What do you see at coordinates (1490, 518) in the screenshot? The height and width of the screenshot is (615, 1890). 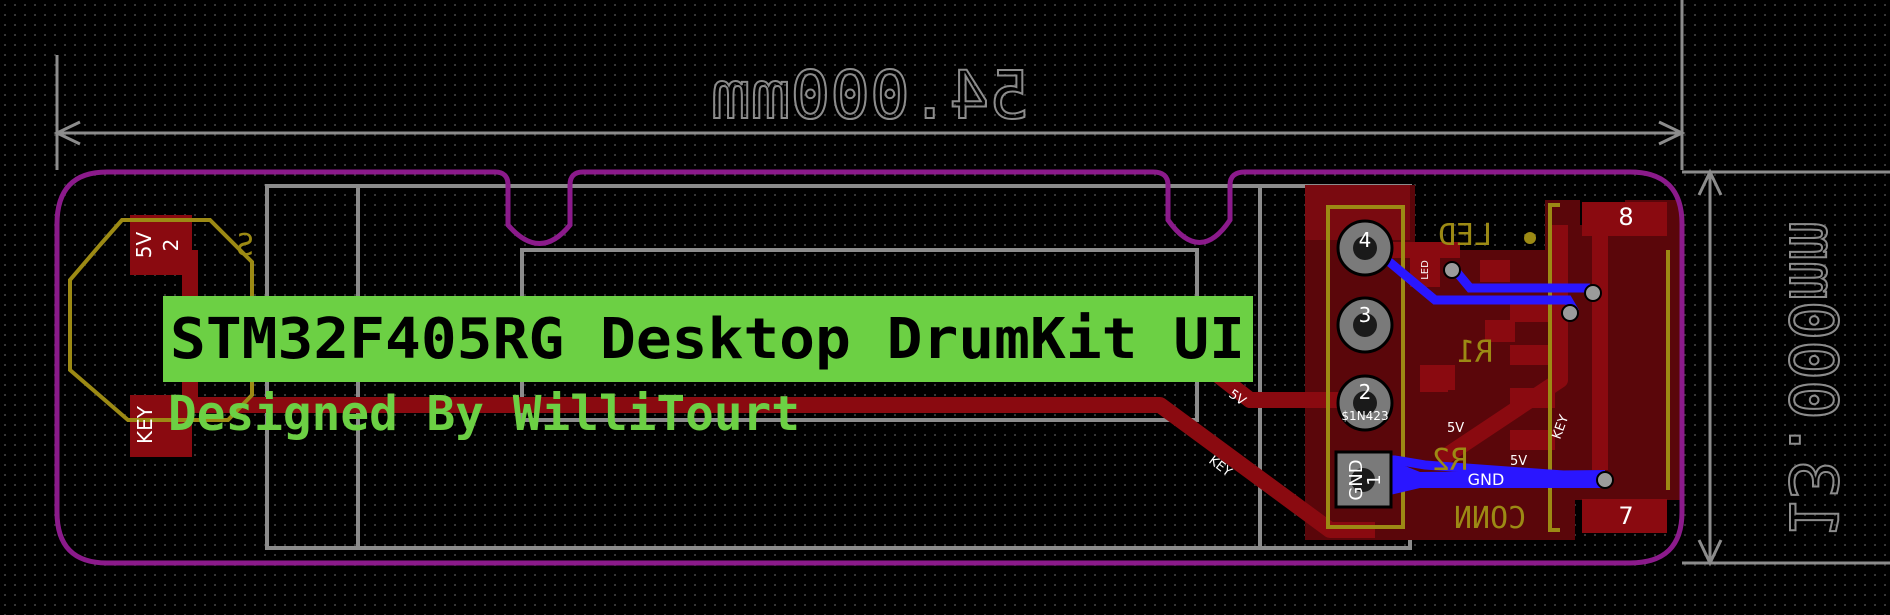 I see `ref-conn: CONN` at bounding box center [1490, 518].